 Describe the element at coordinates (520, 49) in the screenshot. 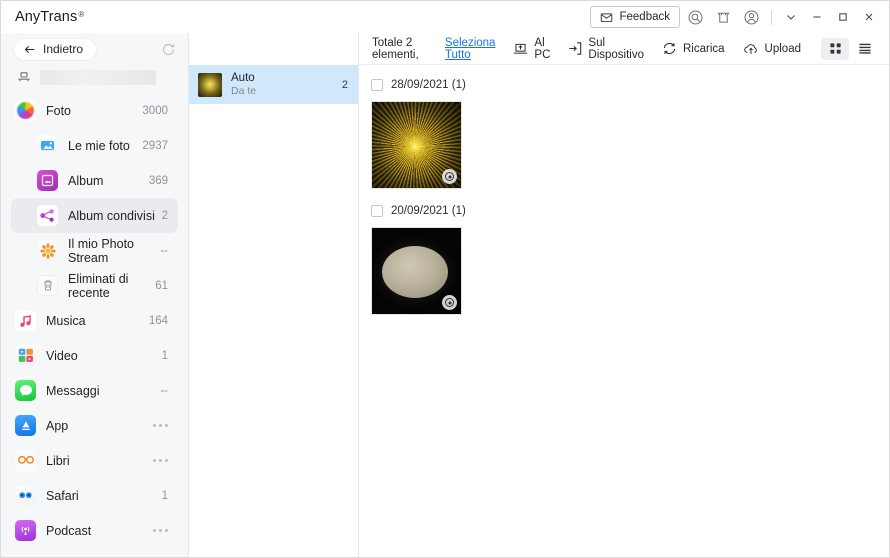

I see `export-to-pc-icon` at that location.